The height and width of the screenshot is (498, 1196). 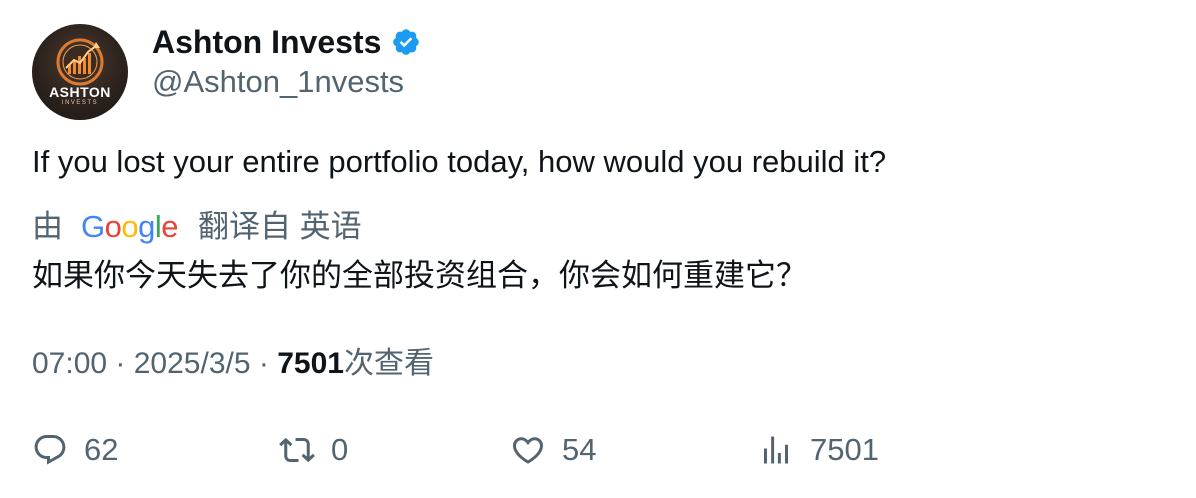 I want to click on google-logo: Google, so click(x=130, y=226).